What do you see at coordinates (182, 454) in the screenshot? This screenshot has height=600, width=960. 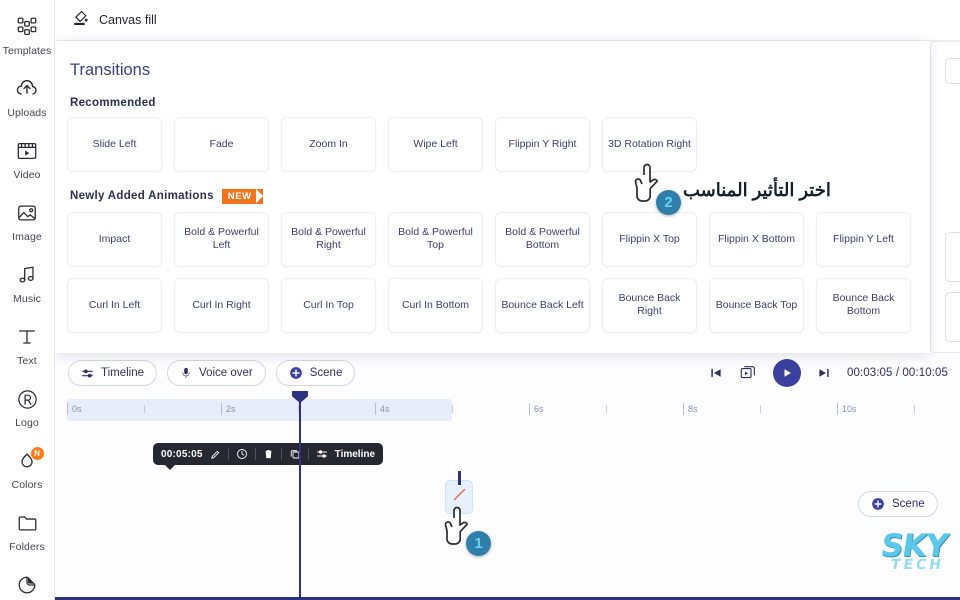 I see `clip-duration: 00:05:05` at bounding box center [182, 454].